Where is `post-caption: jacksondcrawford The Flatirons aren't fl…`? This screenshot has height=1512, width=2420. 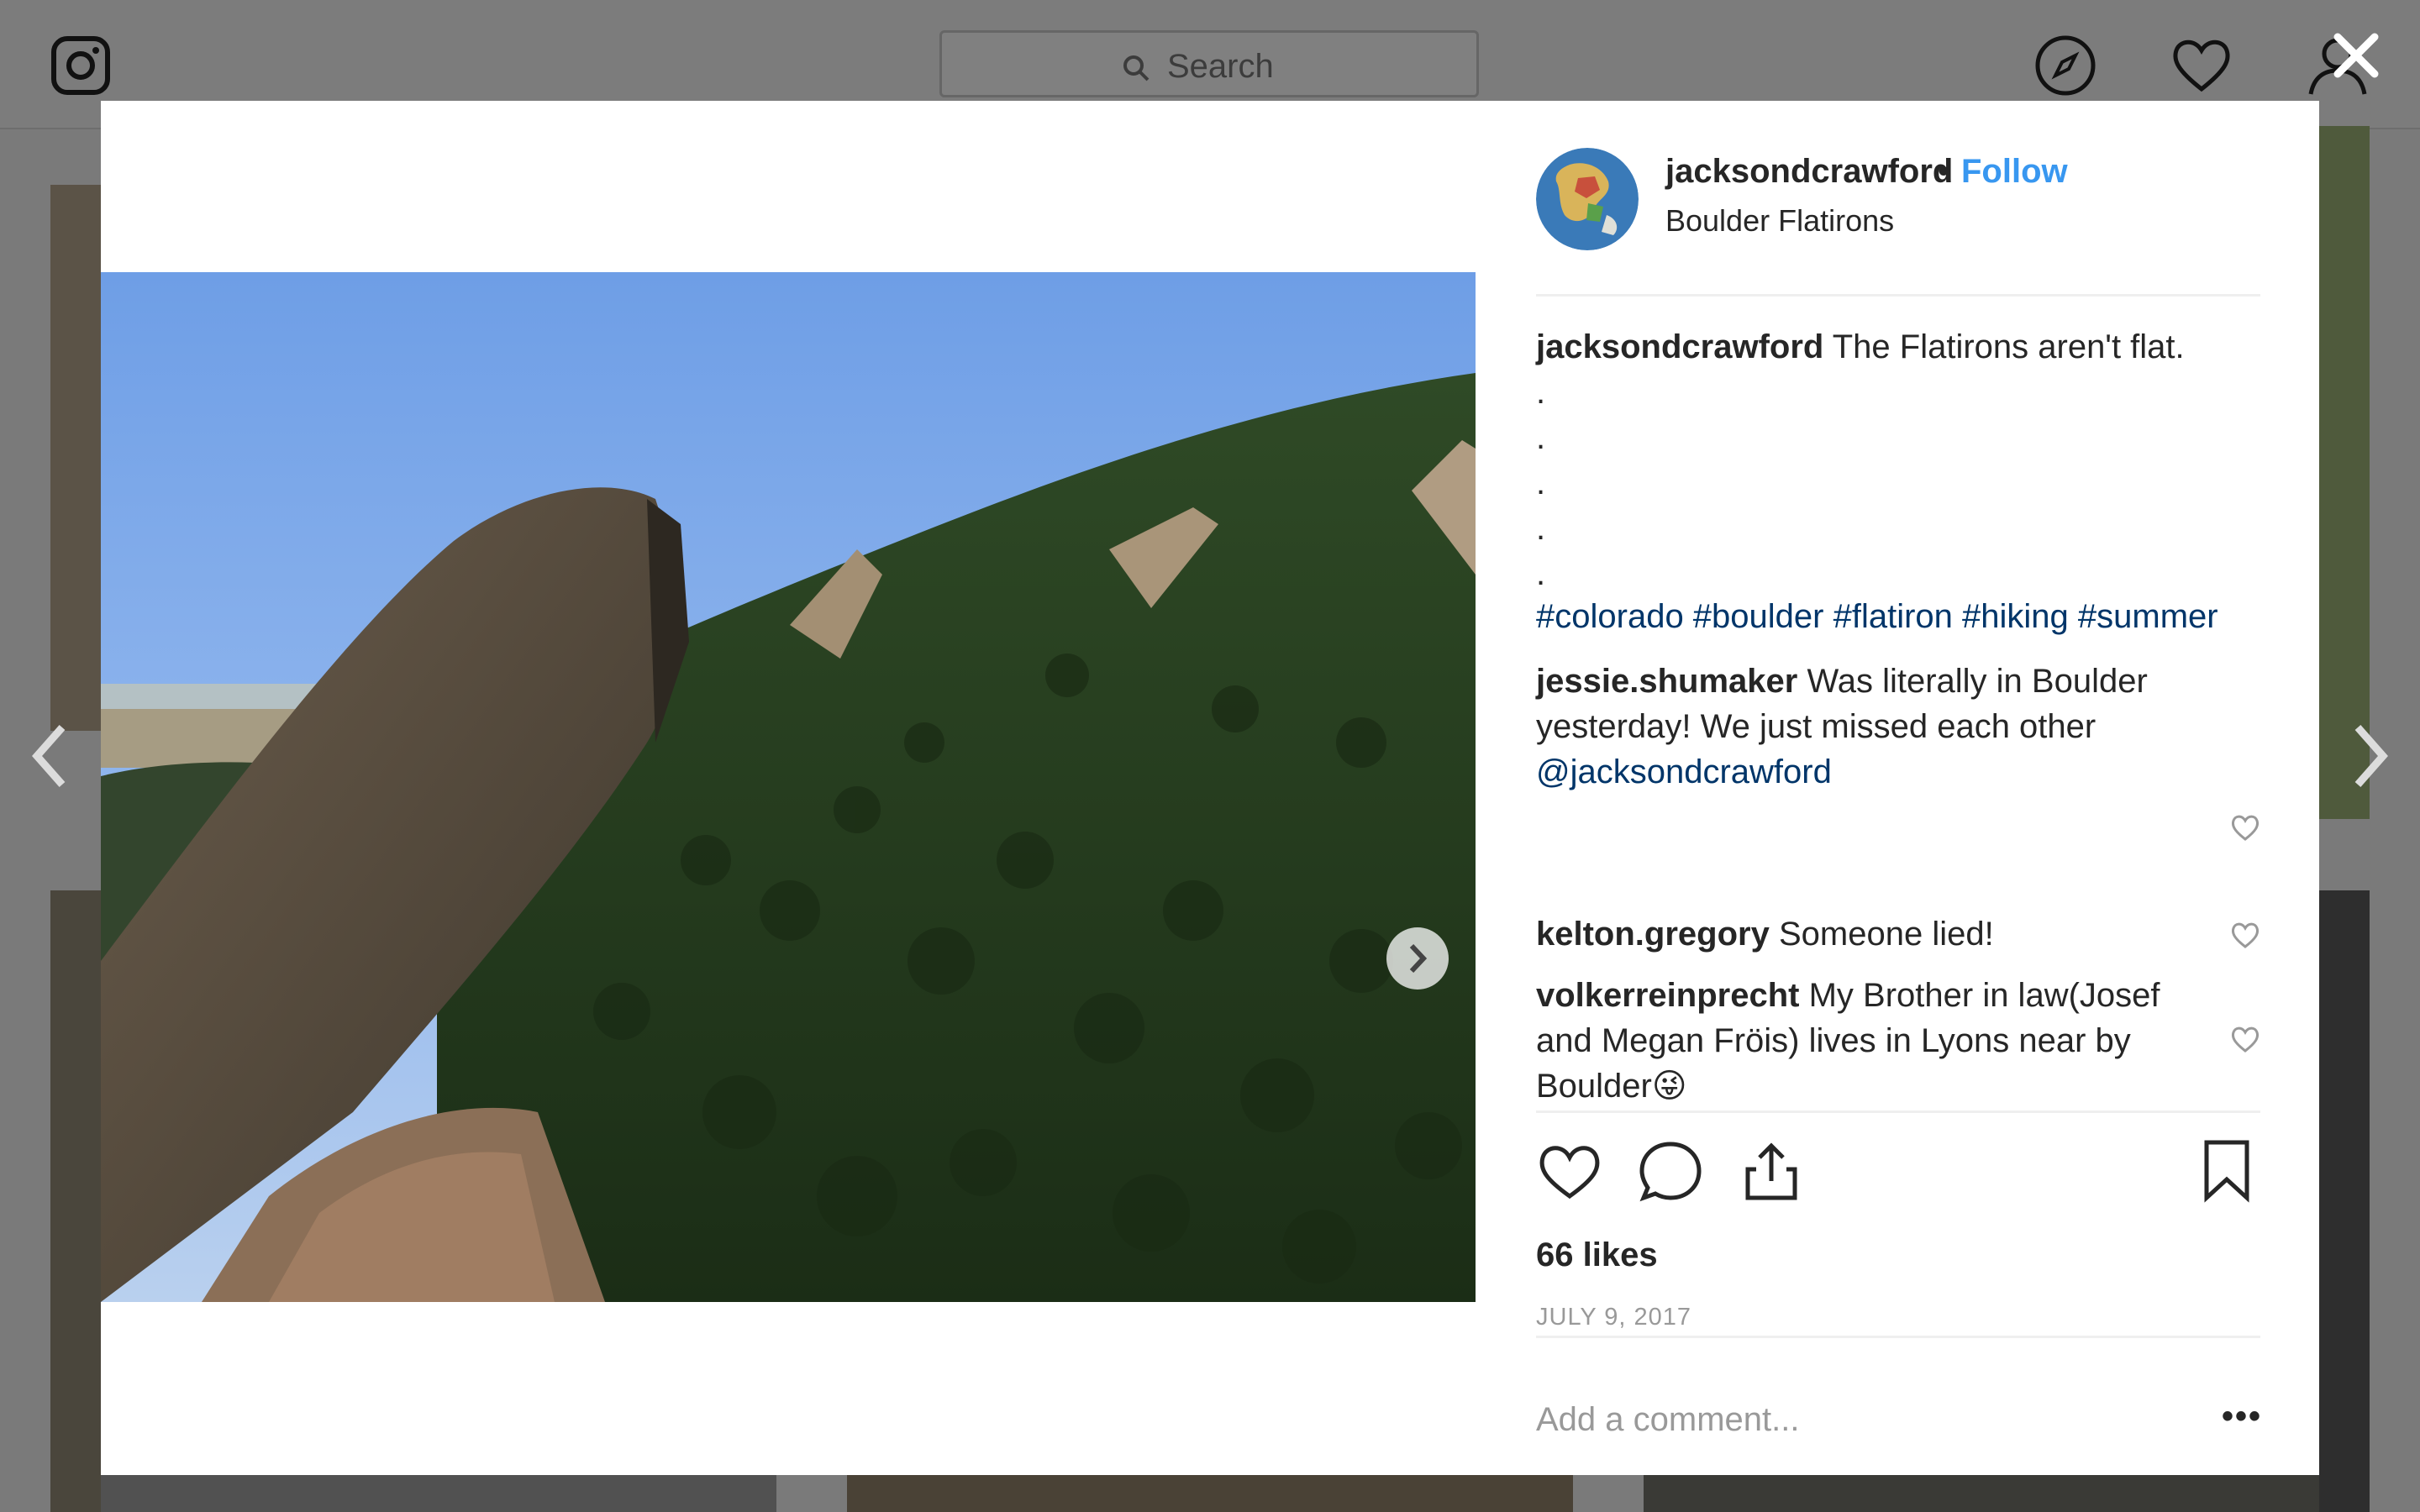
post-caption: jacksondcrawford The Flatirons aren't fl… is located at coordinates (1898, 460).